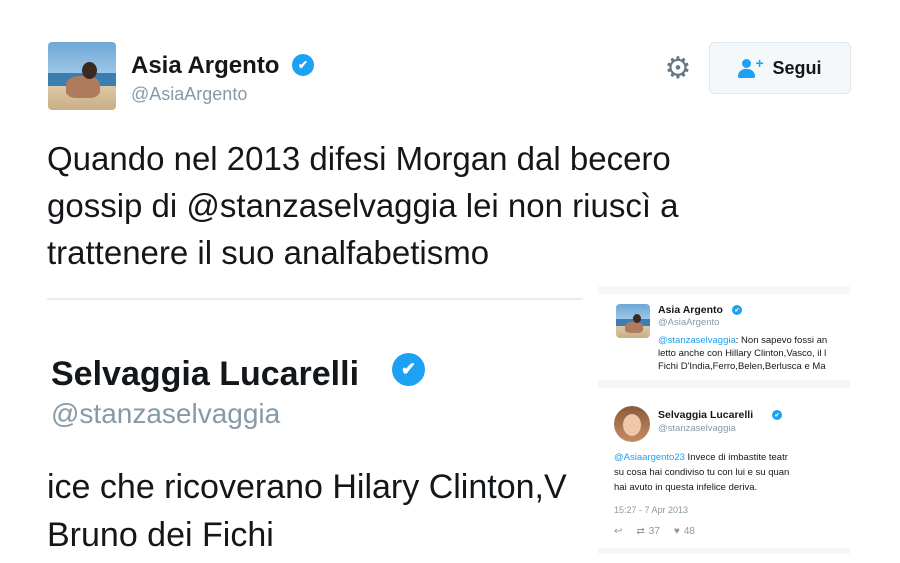  I want to click on embedded-text-line: @stanzaselvaggia: Non sapevo fossi an, so click(743, 340).